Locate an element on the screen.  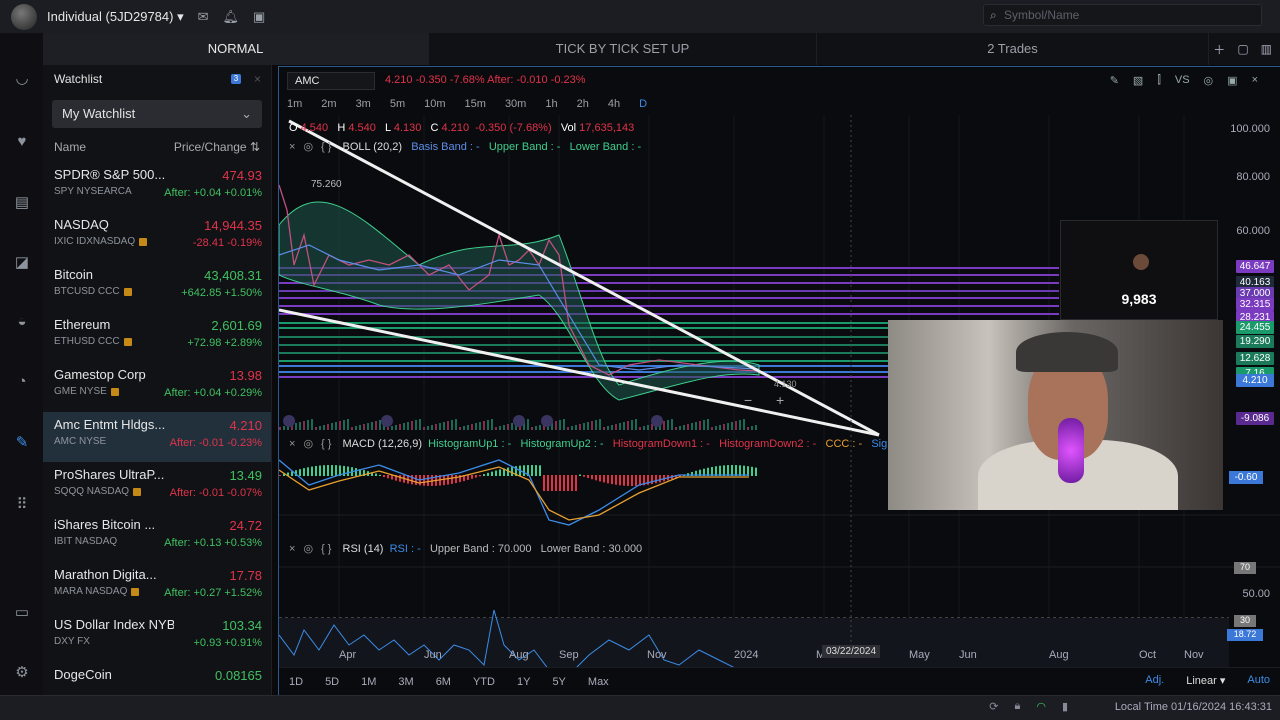
interval-30m: 30m is located at coordinates (515, 104).